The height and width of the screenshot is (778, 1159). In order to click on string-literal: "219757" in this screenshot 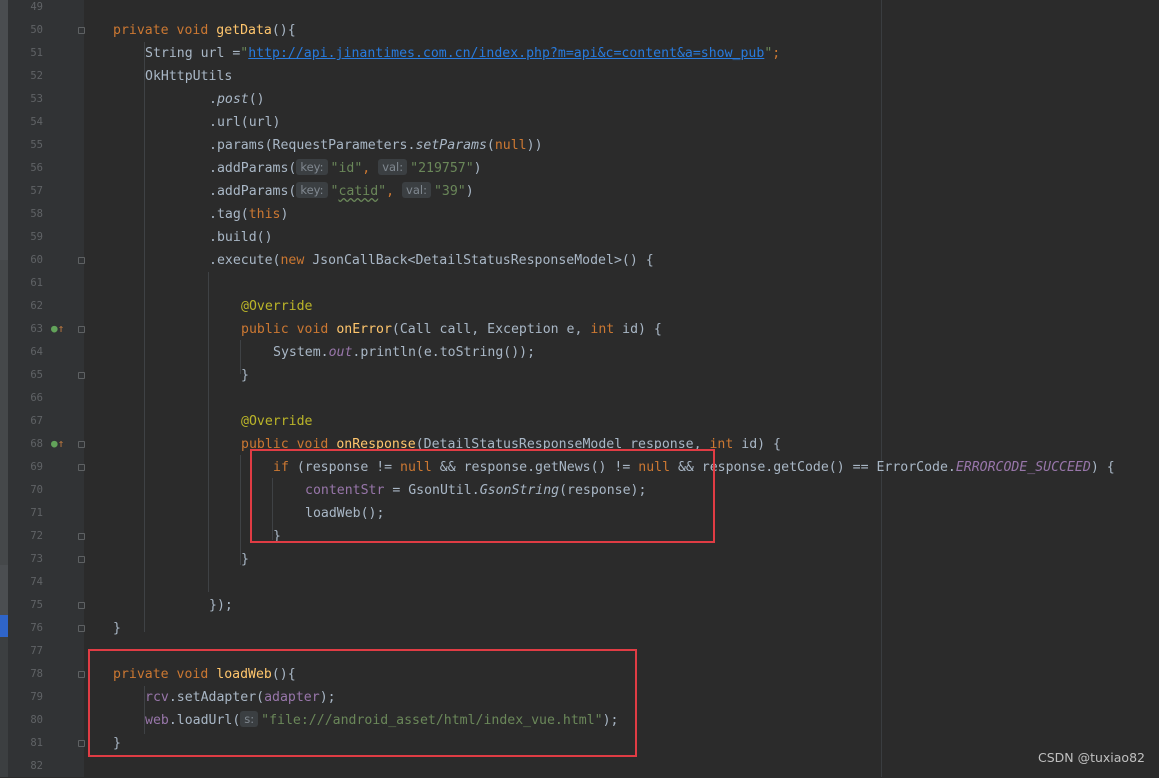, I will do `click(442, 168)`.